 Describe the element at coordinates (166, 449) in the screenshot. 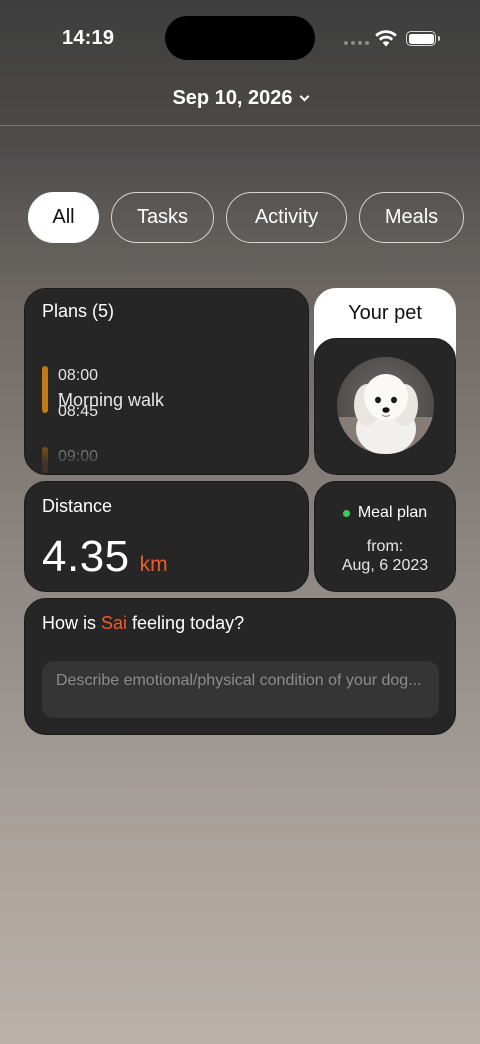

I see `plans-fade-overlay` at that location.